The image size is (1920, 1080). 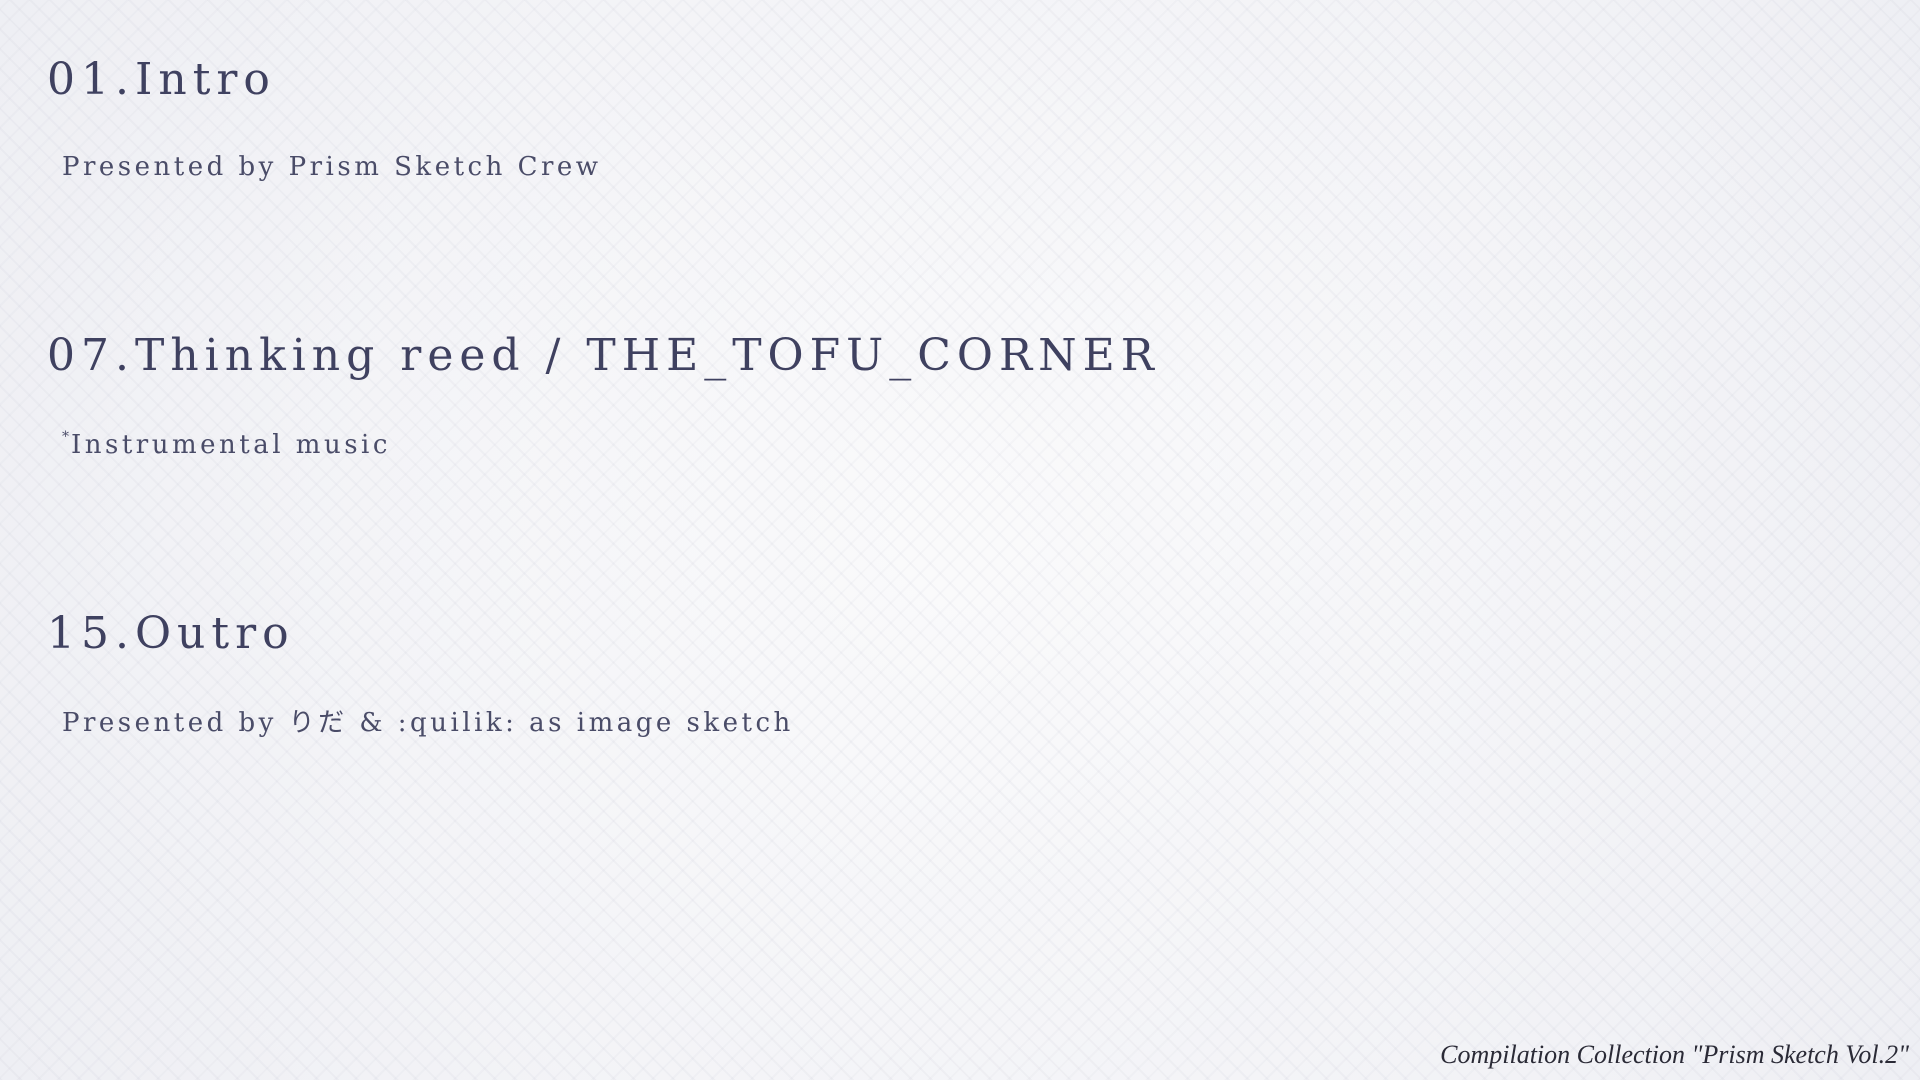 I want to click on track-title: 15.Outro, so click(x=171, y=633).